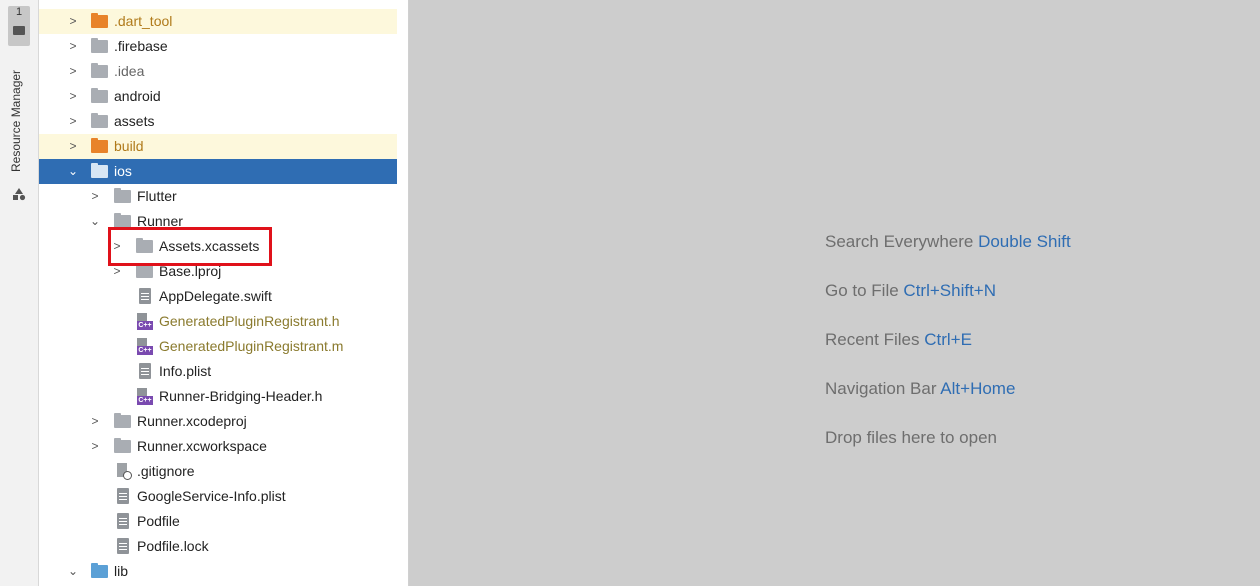 This screenshot has width=1260, height=586. I want to click on hint-text: Search Everywhere, so click(902, 241).